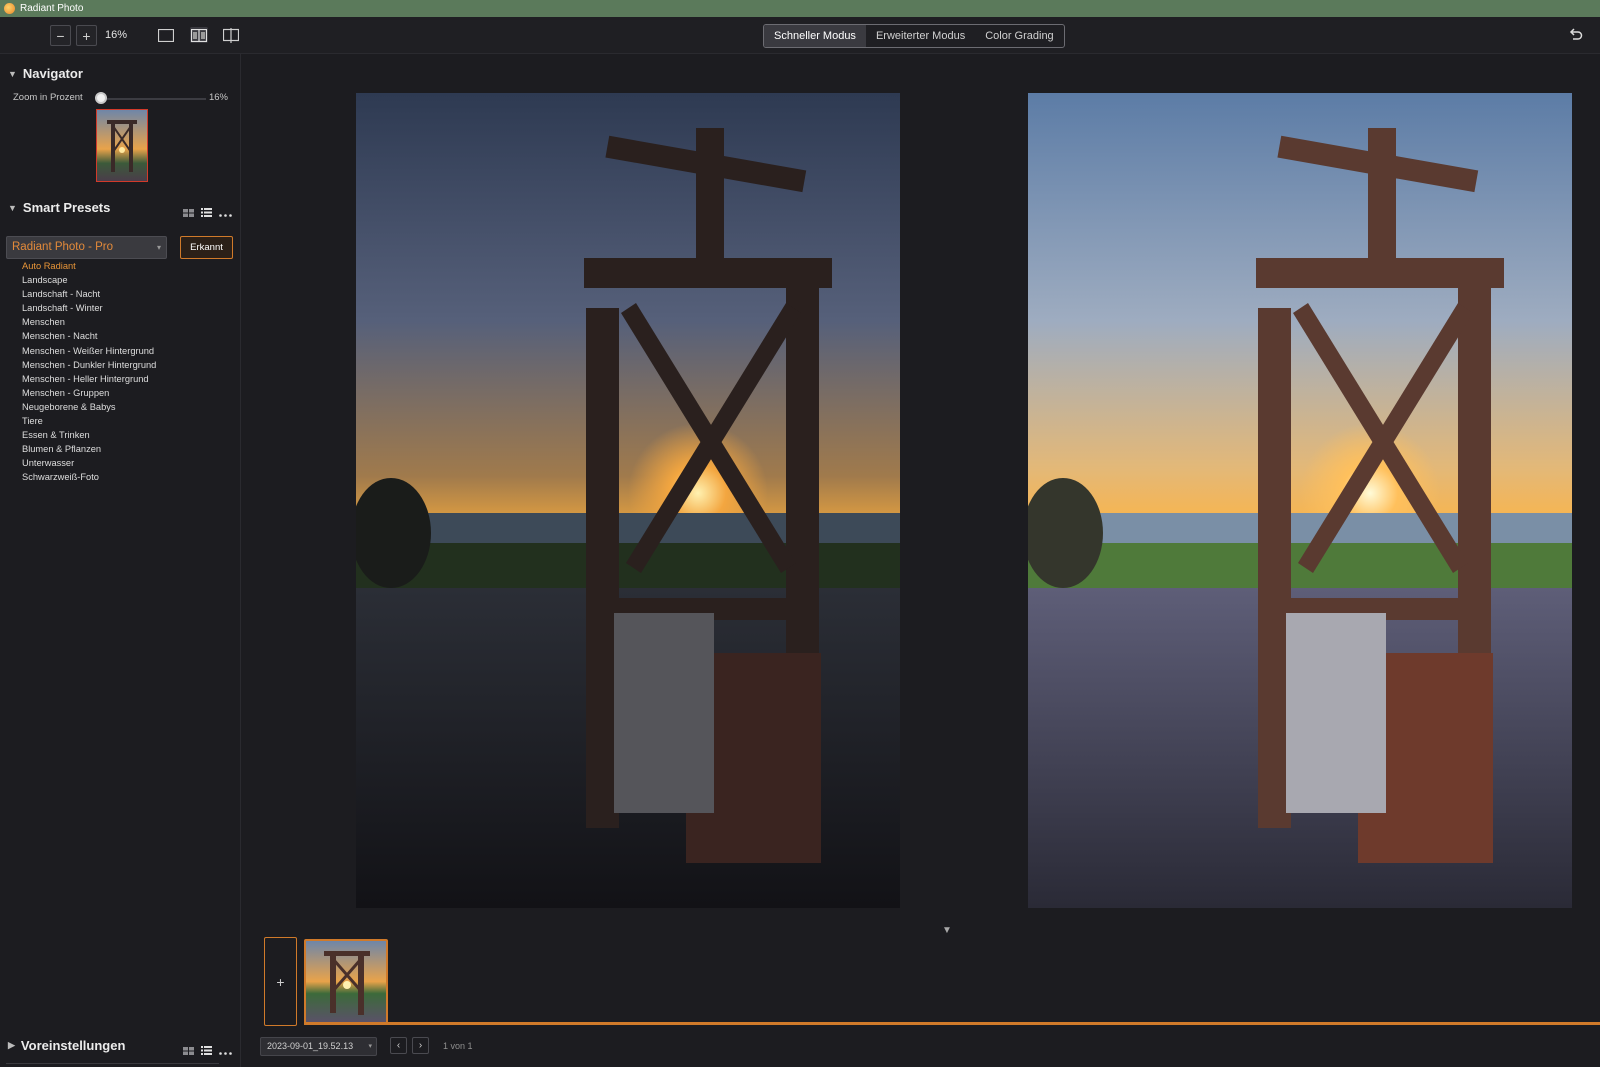  Describe the element at coordinates (89, 322) in the screenshot. I see `preset-list-item: Menschen` at that location.